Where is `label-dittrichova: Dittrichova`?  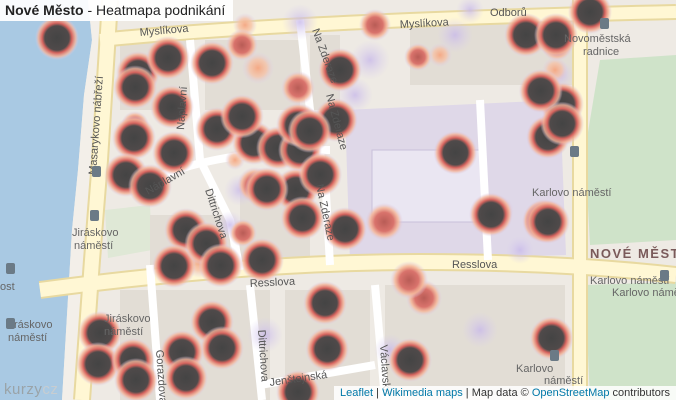
label-dittrichova: Dittrichova is located at coordinates (216, 214).